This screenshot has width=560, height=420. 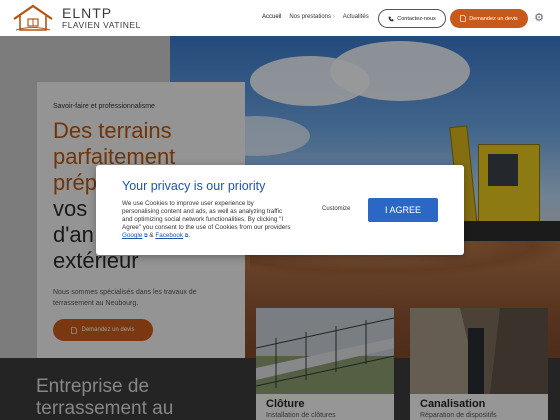 I want to click on contact-button-label: Contactez-nous, so click(x=416, y=18).